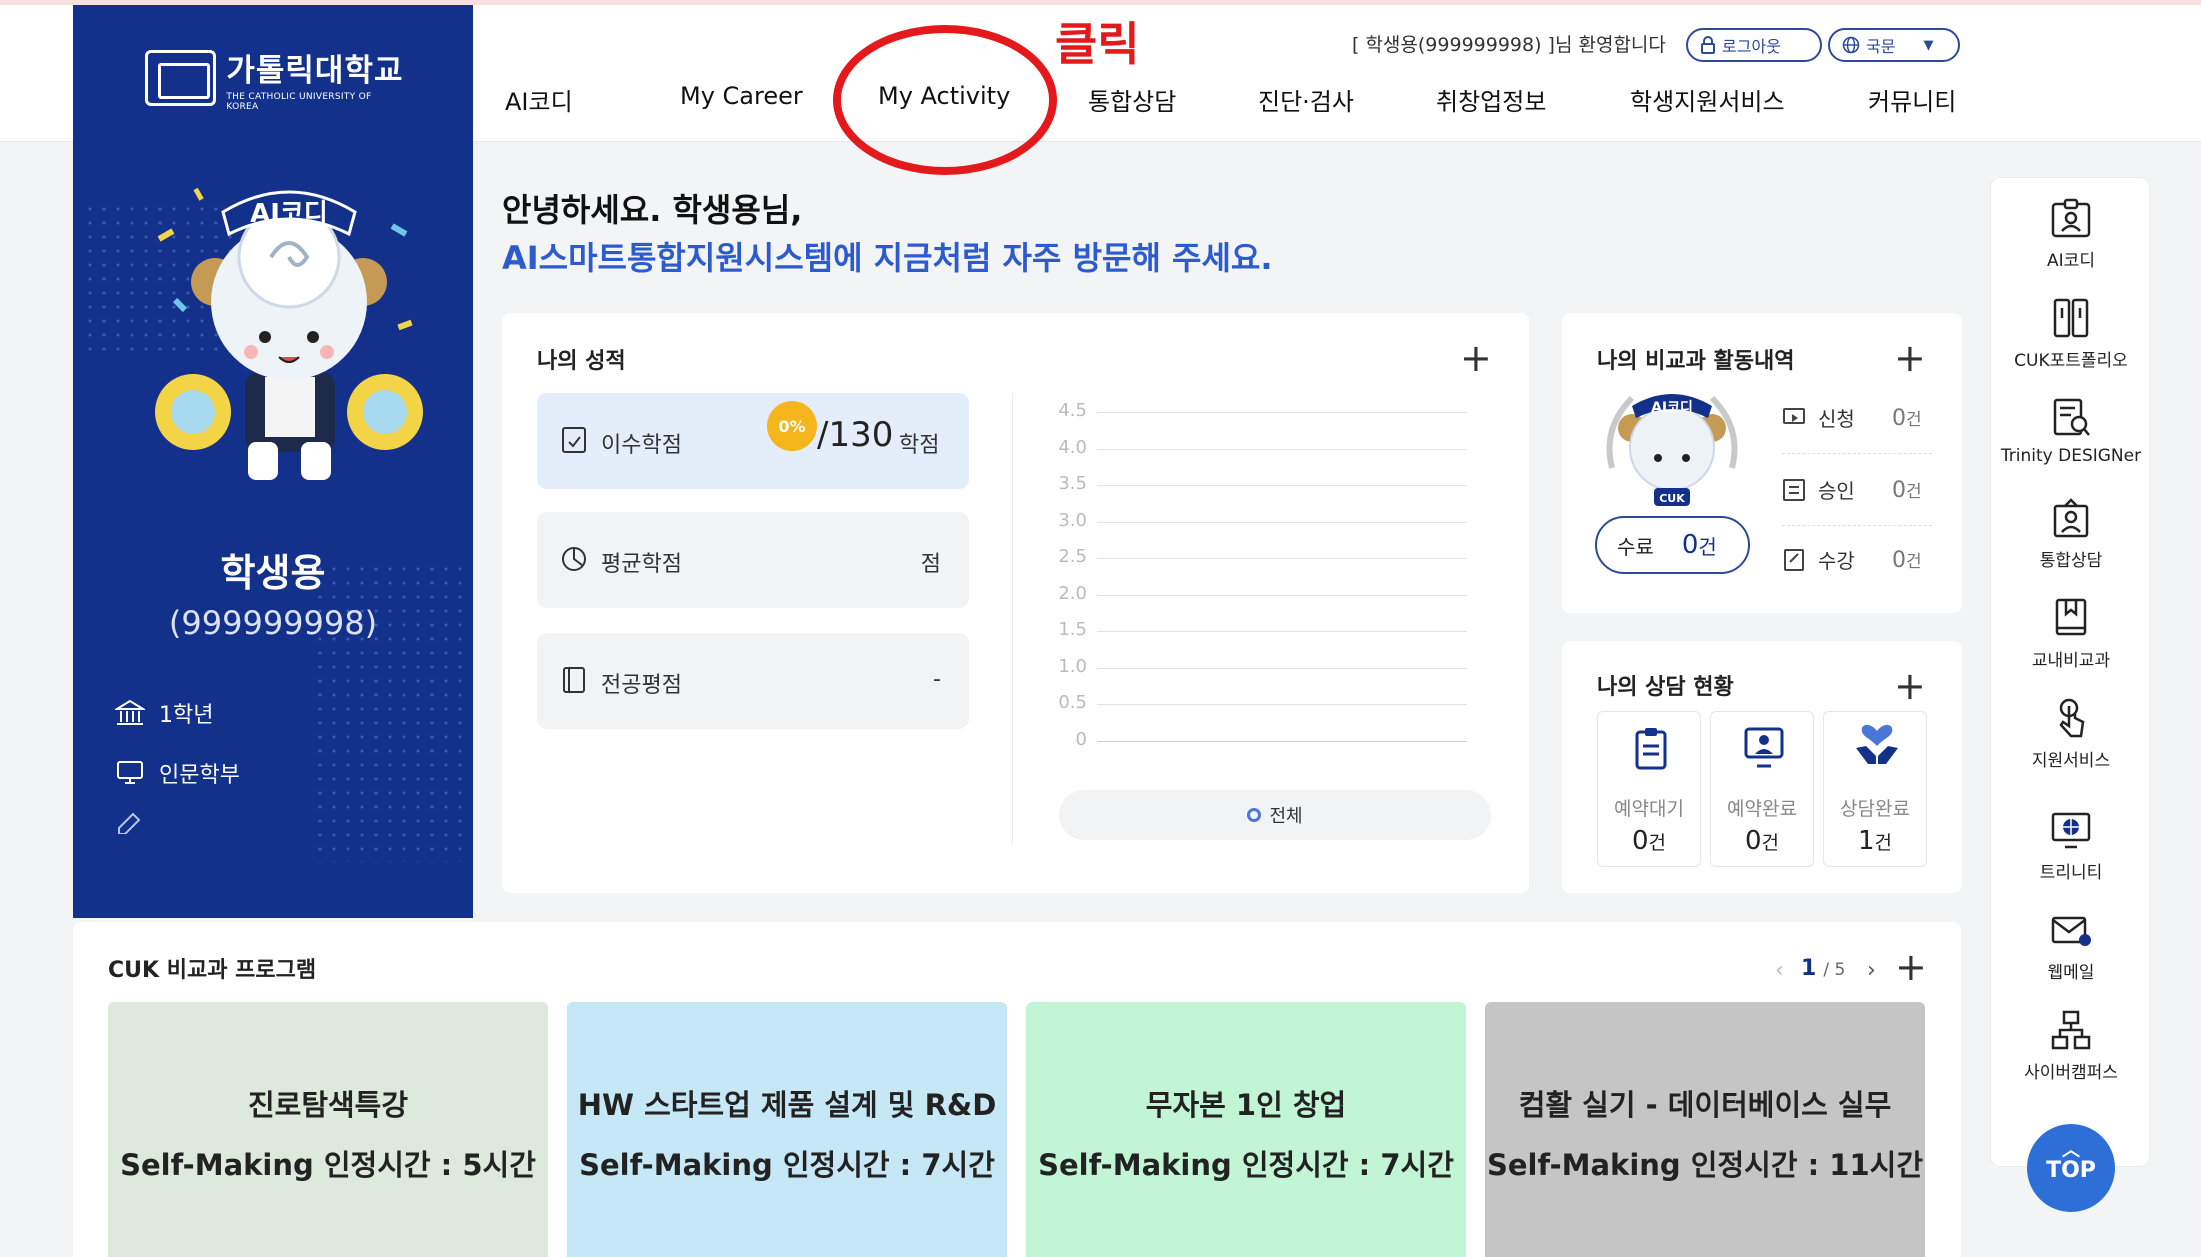 This screenshot has height=1257, width=2201. I want to click on grades-title: 나의 성적, so click(581, 361).